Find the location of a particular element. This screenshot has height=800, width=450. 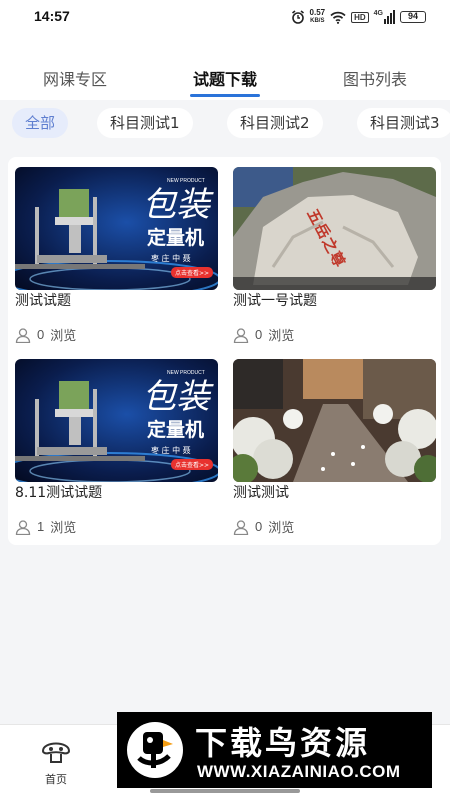

tab-exam-download: 试题下载 is located at coordinates (225, 78).